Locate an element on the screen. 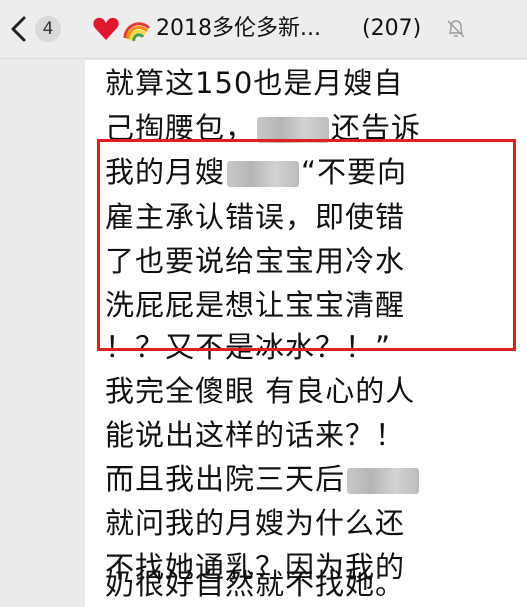 The width and height of the screenshot is (527, 607). message-line: 就算这150也是月嫂自 is located at coordinates (254, 83).